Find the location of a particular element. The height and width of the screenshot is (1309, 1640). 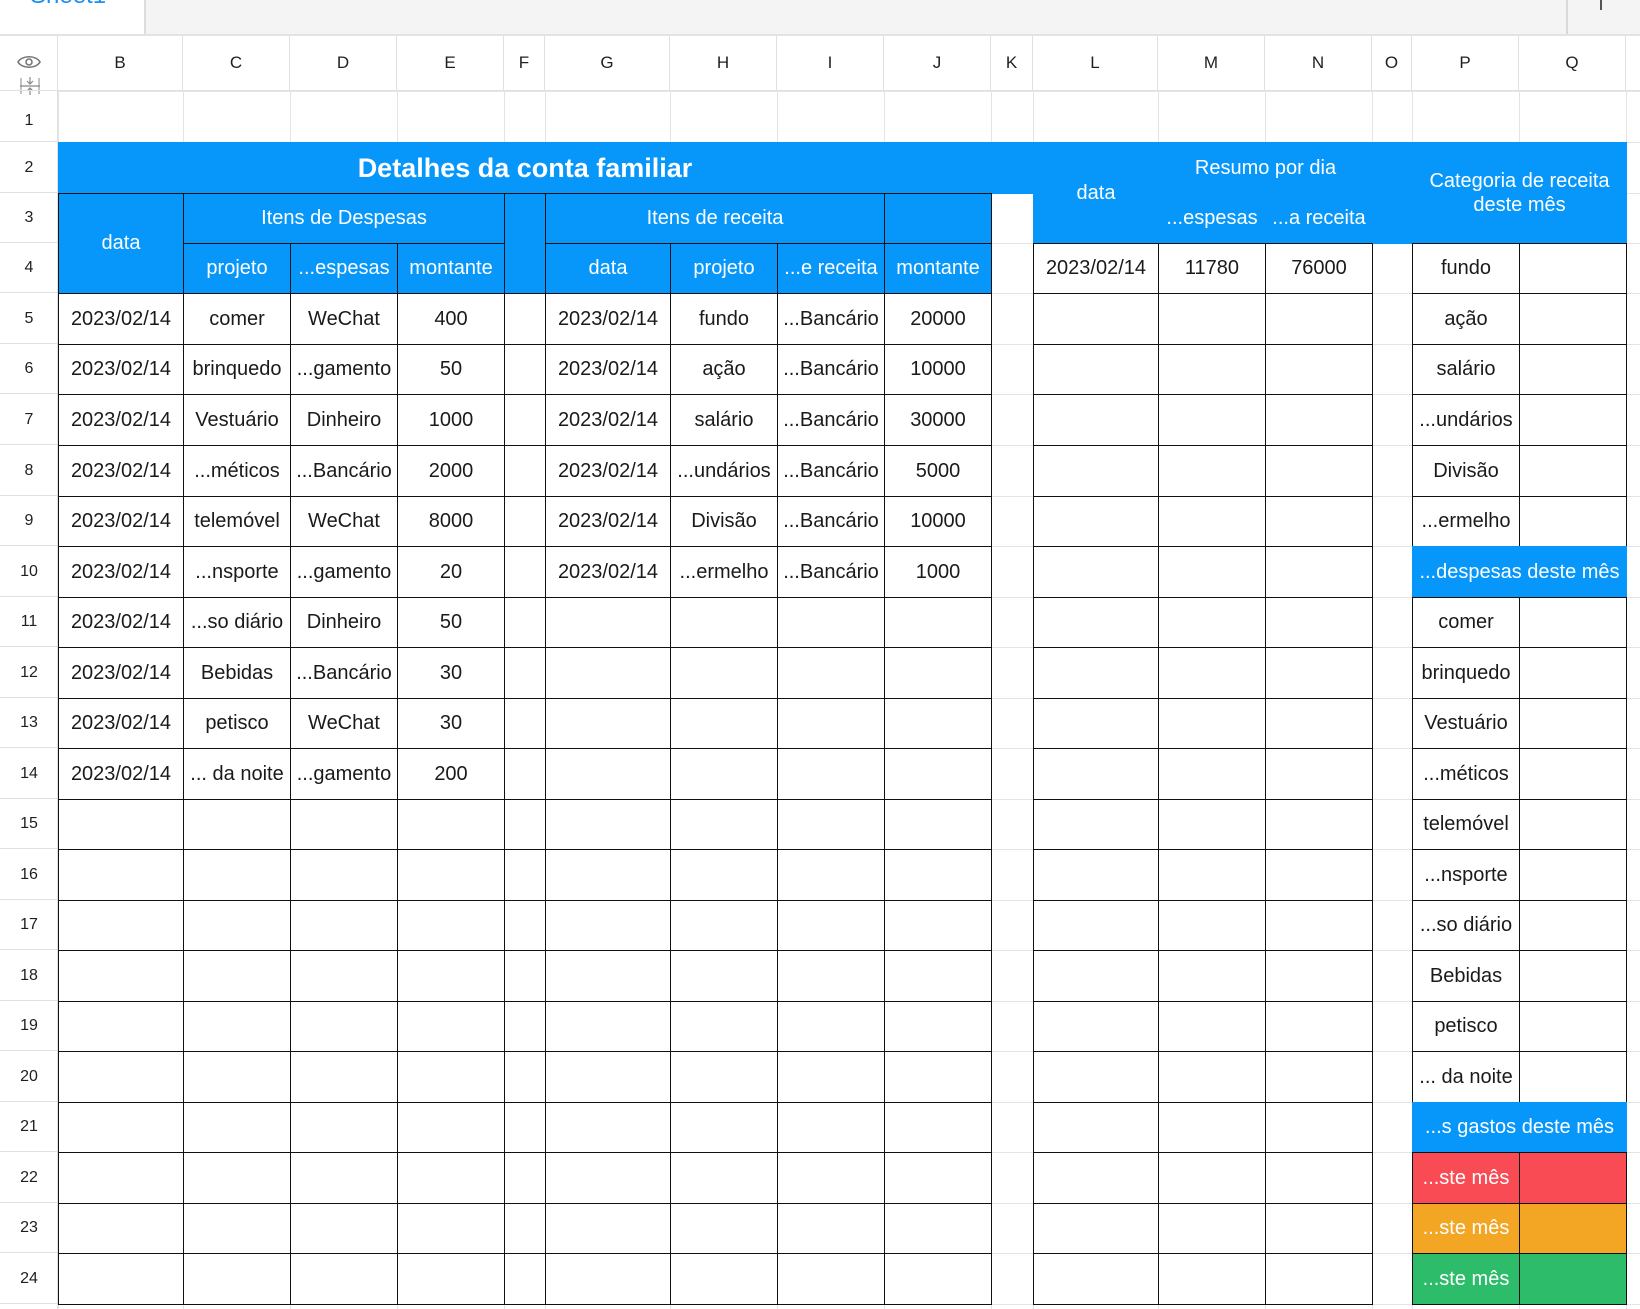

row-header-21: 21 is located at coordinates (29, 1127).